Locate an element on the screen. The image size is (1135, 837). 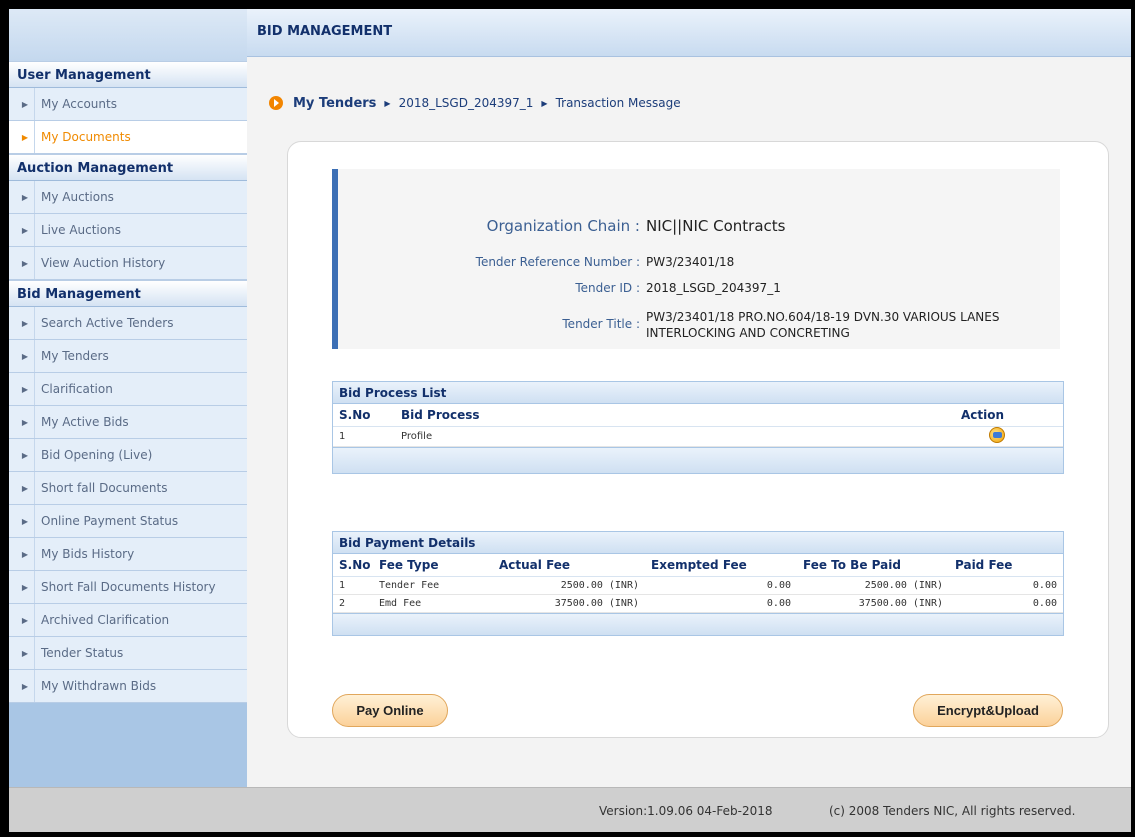
sidebar-item-my-tenders: ▶ My Tenders is located at coordinates (128, 356).